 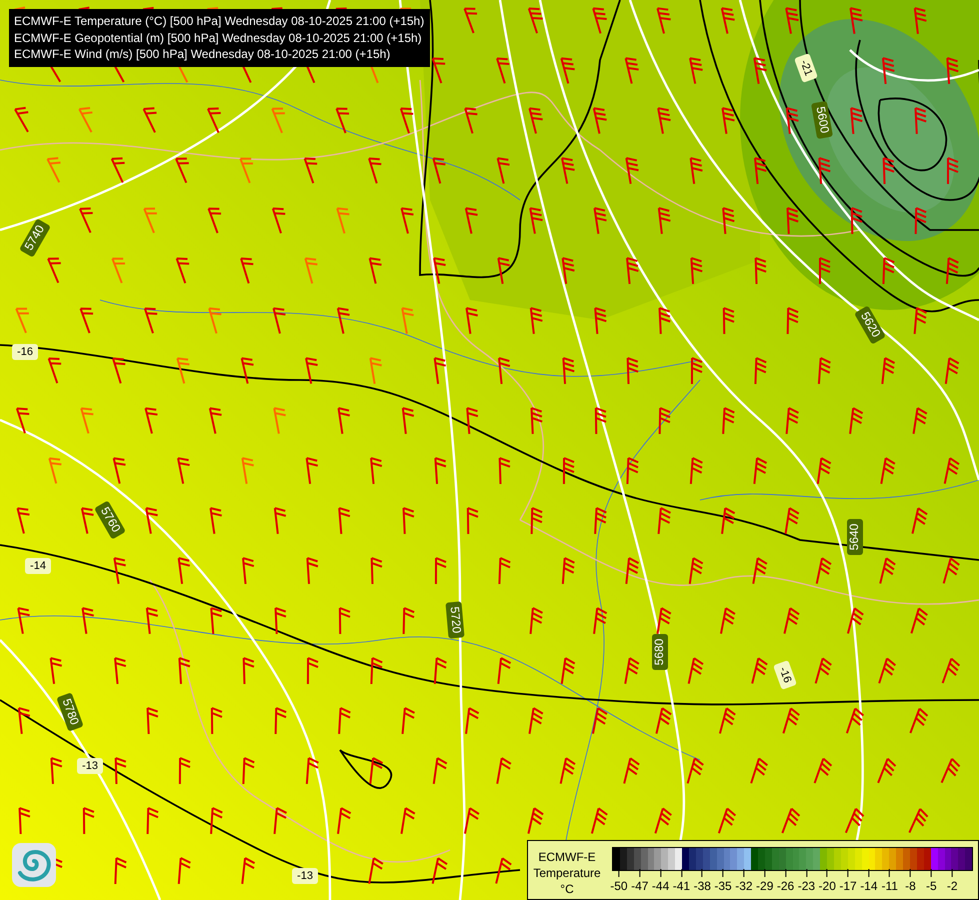 What do you see at coordinates (203, 54) in the screenshot?
I see `map-title-line: ECMWF-E Wind (m/s) [500 hPa] Wednesday 08-10-2025 21:00 (+15h)` at bounding box center [203, 54].